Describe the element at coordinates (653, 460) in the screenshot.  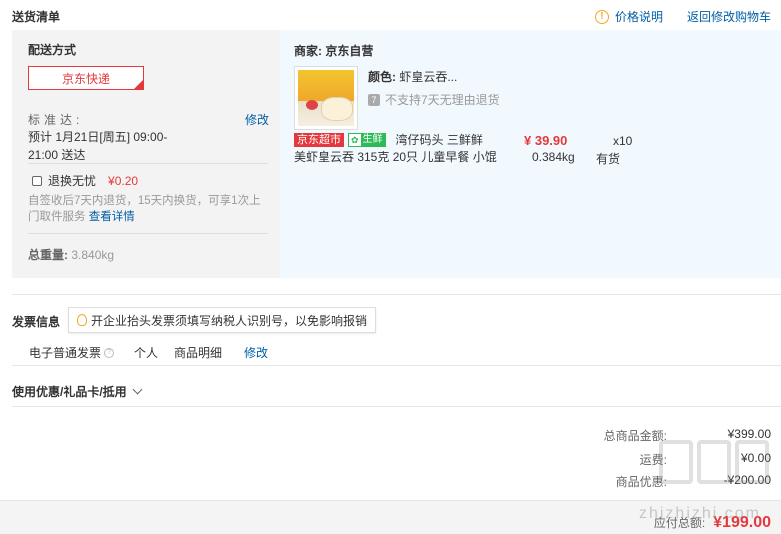
I see `shipping-fee-label: 运费:` at that location.